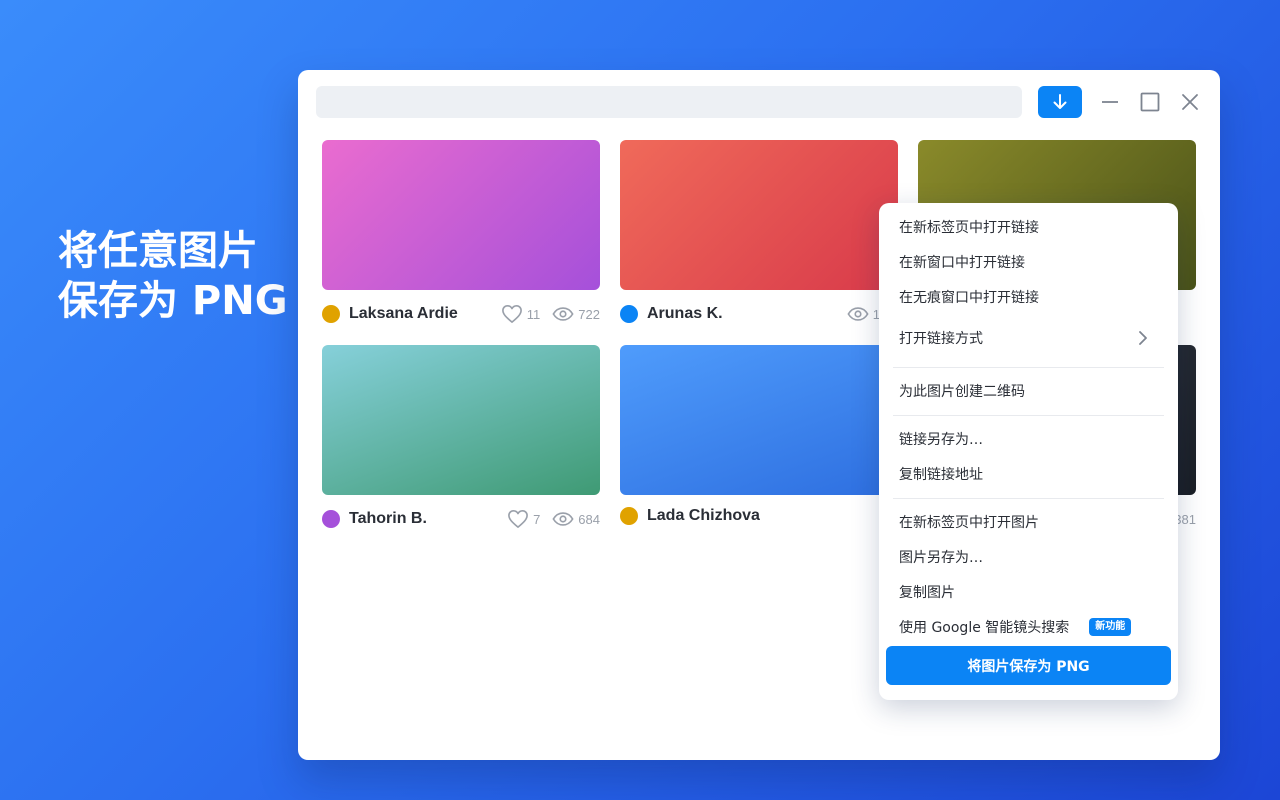 The image size is (1280, 800). I want to click on card-meta: Tahorin B. 7 684, so click(461, 519).